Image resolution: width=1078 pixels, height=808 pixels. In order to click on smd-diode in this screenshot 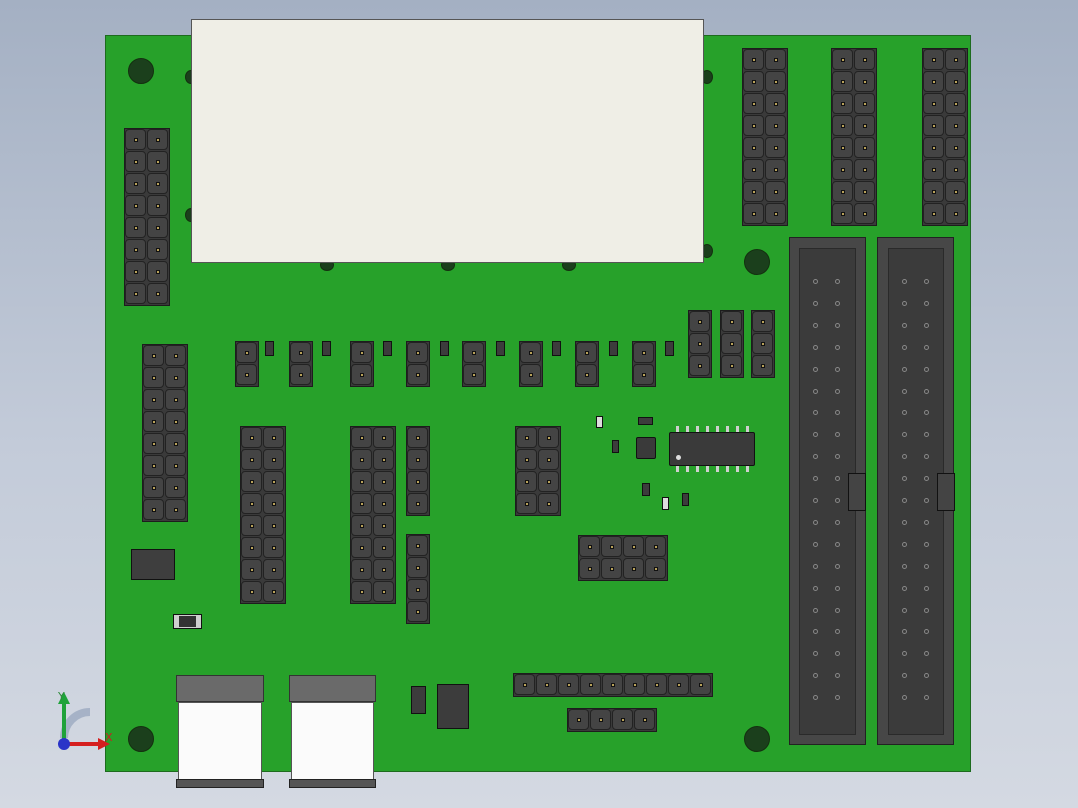, I will do `click(153, 564)`.